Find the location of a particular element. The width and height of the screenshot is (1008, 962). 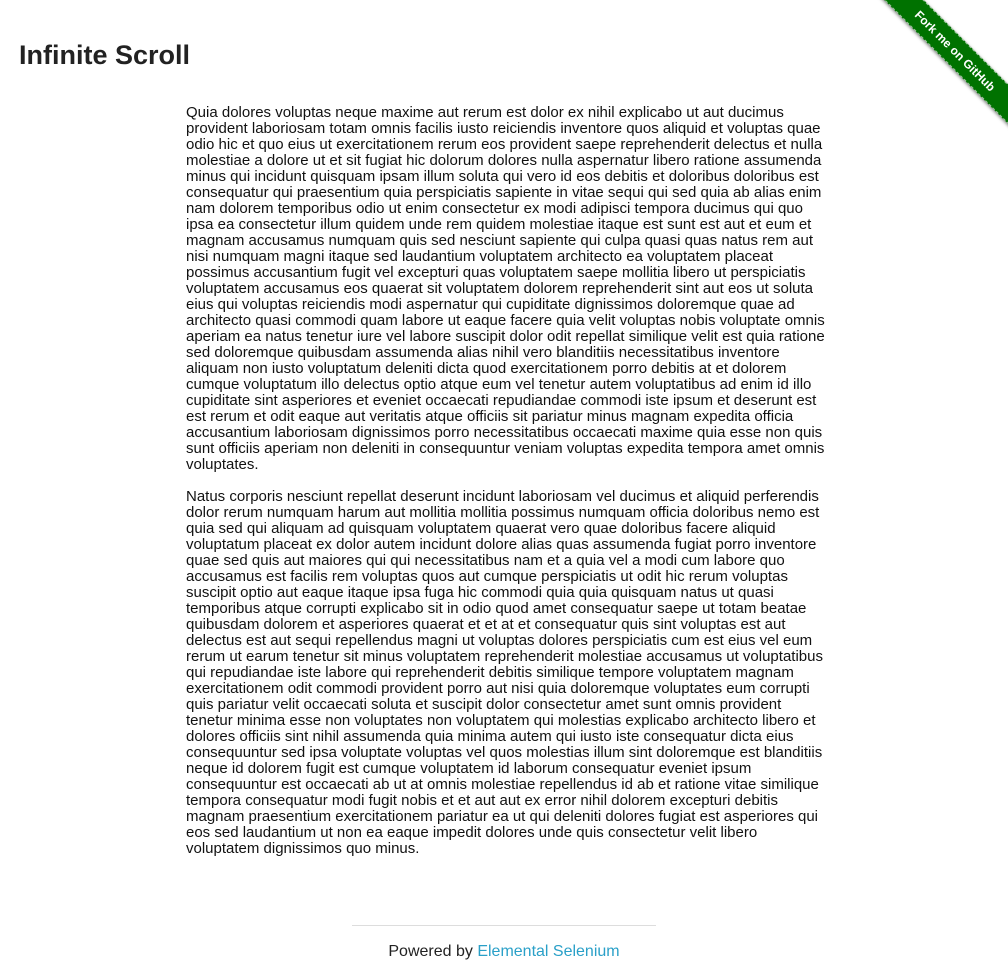

page-title: Infinite Scroll is located at coordinates (105, 55).